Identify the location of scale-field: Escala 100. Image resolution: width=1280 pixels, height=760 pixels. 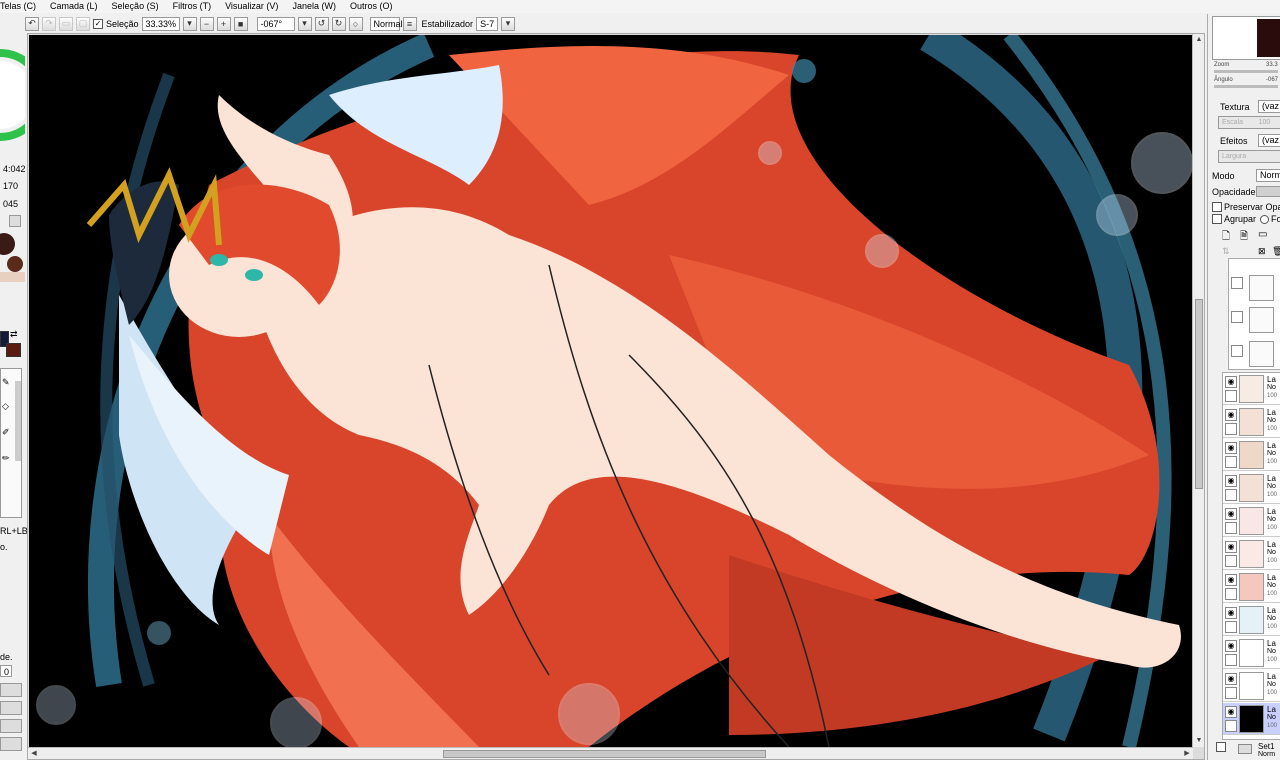
(1249, 122).